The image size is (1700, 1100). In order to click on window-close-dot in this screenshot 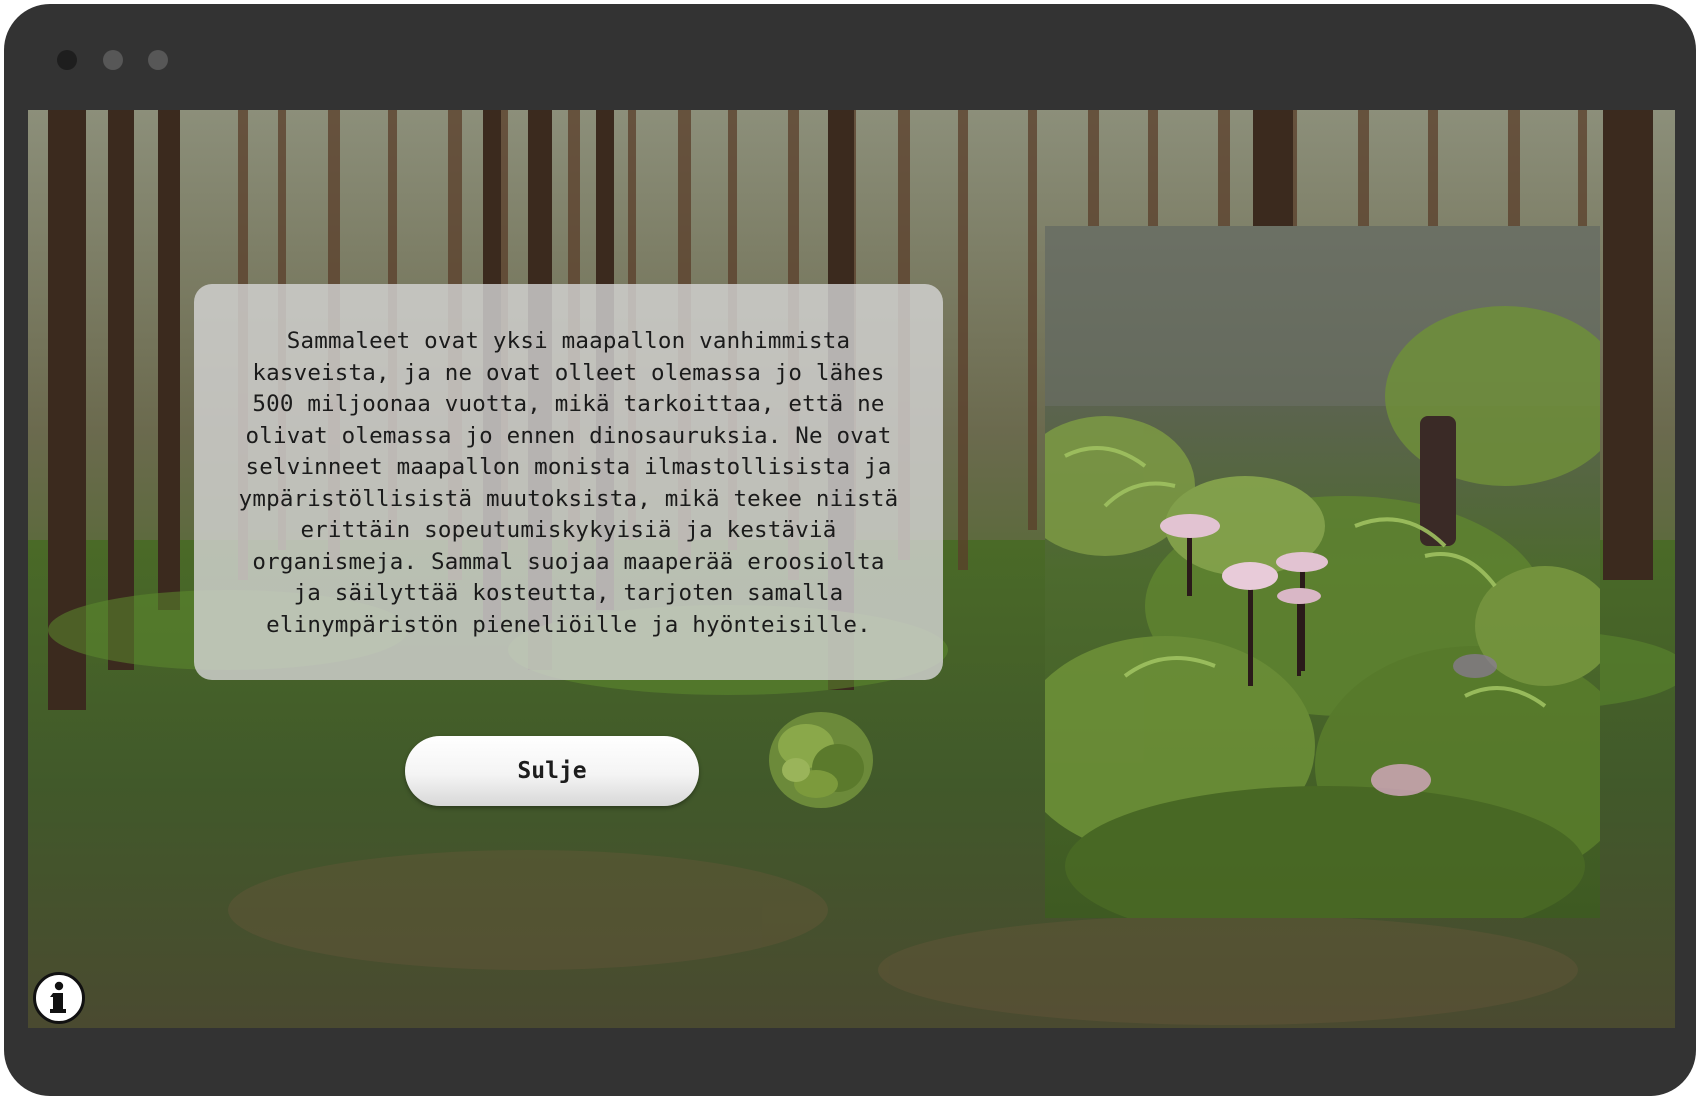, I will do `click(67, 60)`.